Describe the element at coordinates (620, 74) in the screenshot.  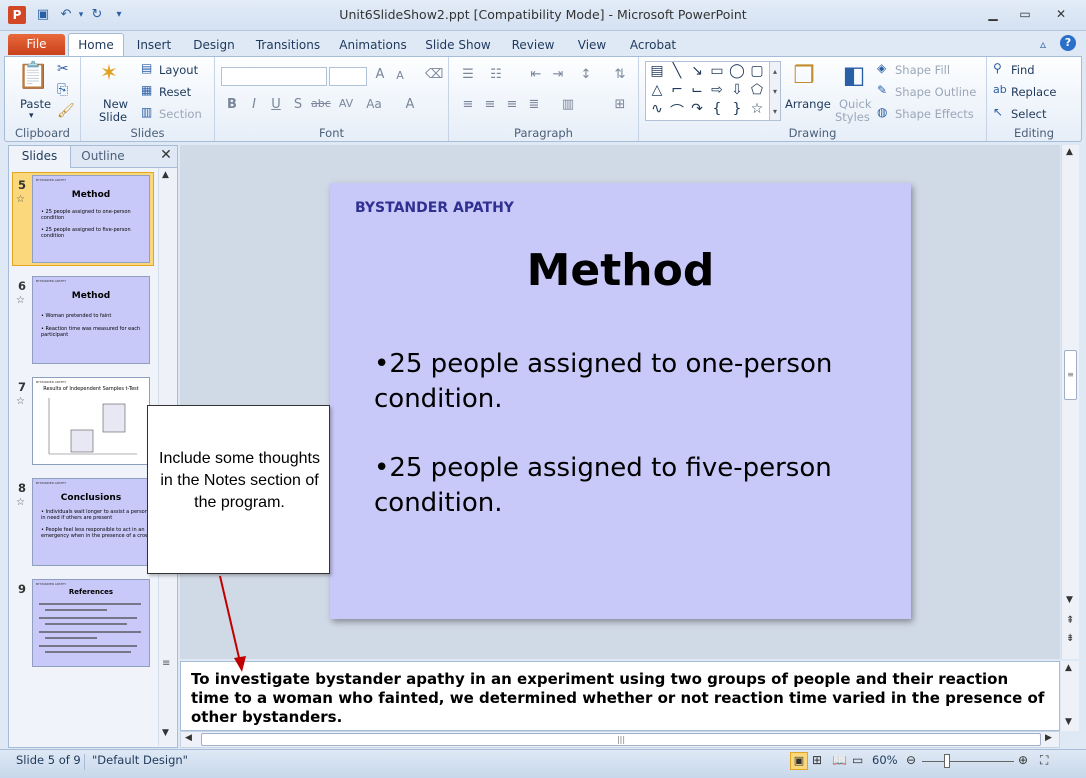
I see `text-direction-icon: ⇅` at that location.